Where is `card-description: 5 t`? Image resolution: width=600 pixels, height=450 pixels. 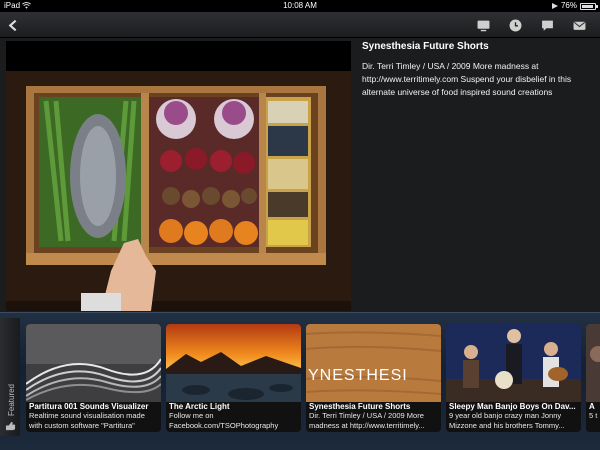 card-description: 5 t is located at coordinates (593, 415).